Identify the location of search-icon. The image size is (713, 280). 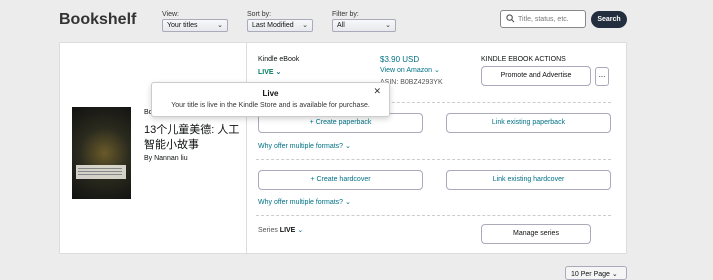
(510, 18).